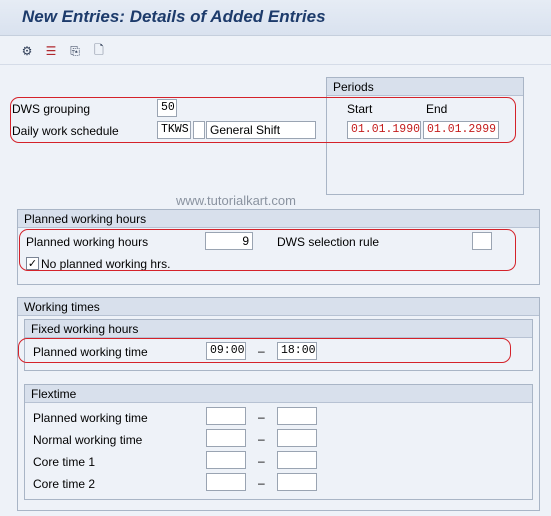  Describe the element at coordinates (106, 264) in the screenshot. I see `no-planned-hours-label: No planned working hrs.` at that location.